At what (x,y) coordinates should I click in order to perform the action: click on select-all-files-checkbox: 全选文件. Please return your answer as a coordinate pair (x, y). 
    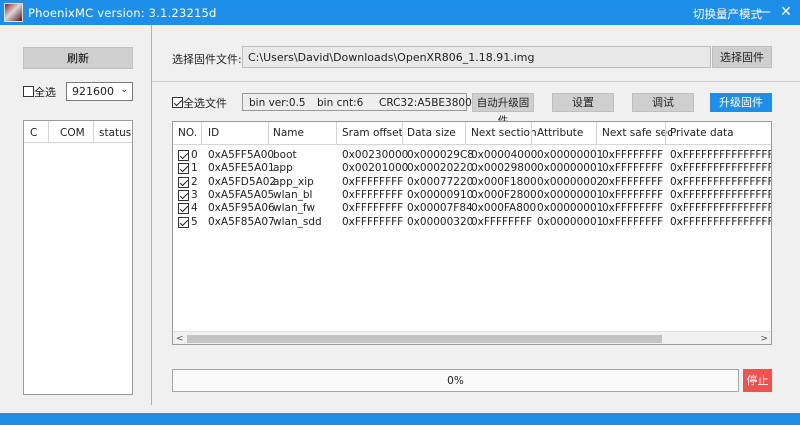
    Looking at the image, I should click on (199, 103).